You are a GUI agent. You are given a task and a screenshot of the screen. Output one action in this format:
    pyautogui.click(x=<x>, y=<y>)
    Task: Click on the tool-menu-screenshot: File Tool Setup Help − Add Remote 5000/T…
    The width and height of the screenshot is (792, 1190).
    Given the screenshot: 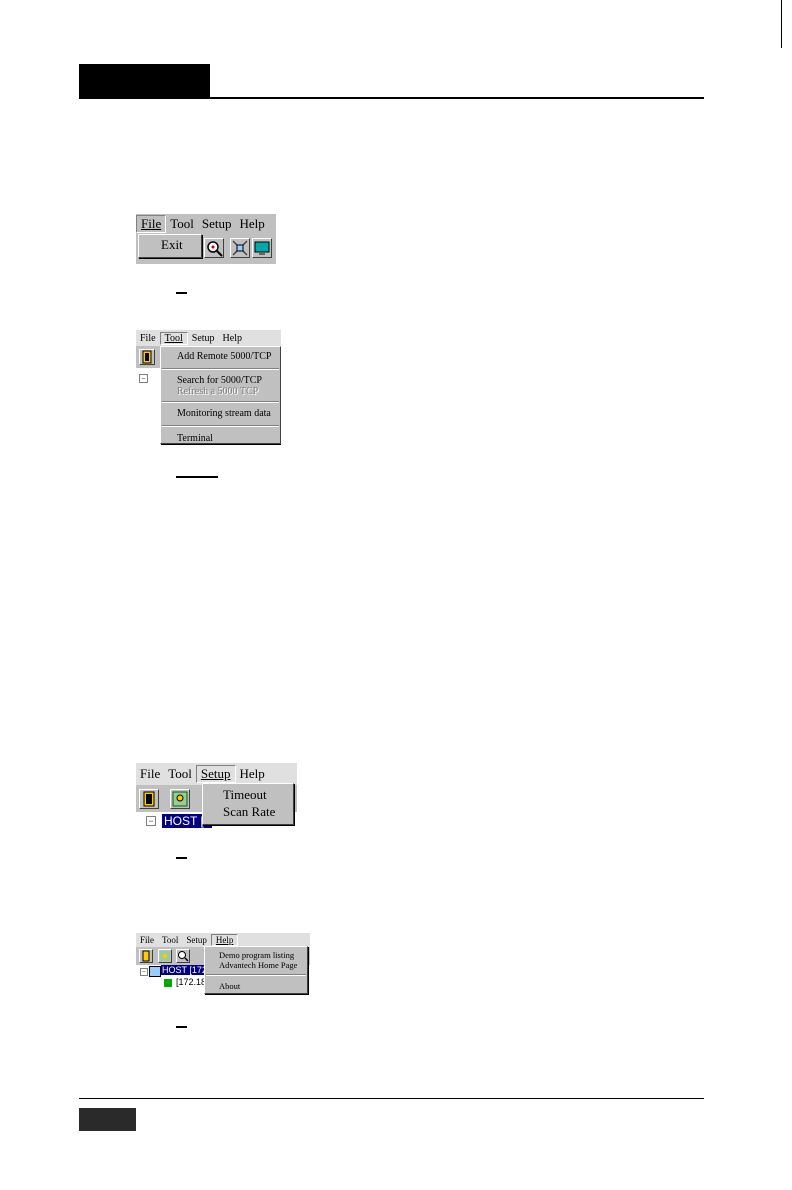 What is the action you would take?
    pyautogui.click(x=208, y=388)
    